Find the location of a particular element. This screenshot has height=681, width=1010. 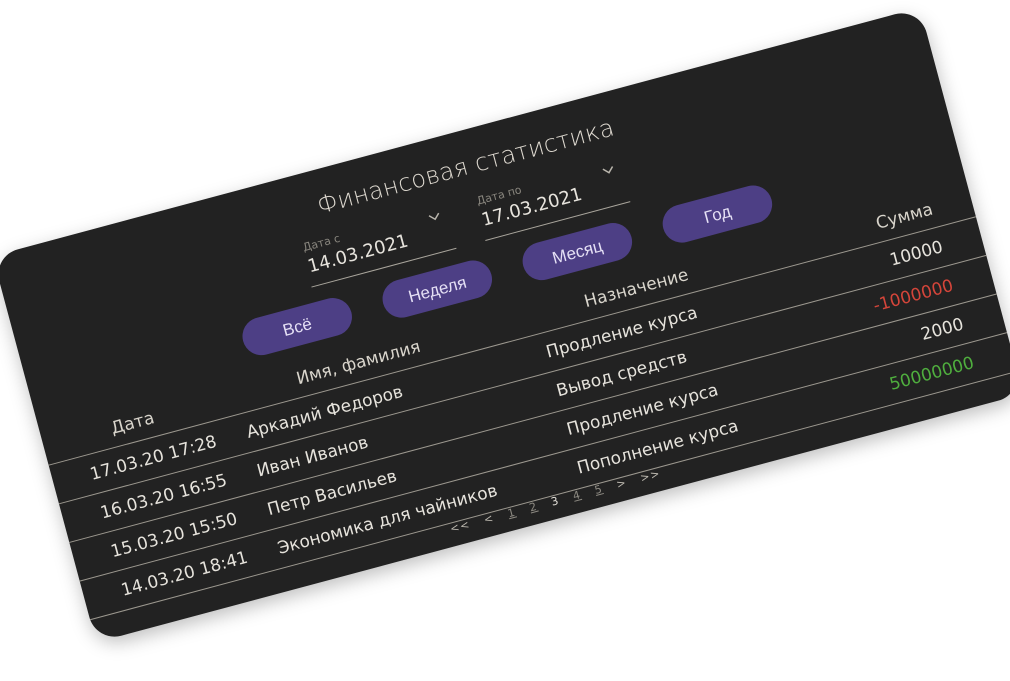

column-header-date: Дата is located at coordinates (132, 423).